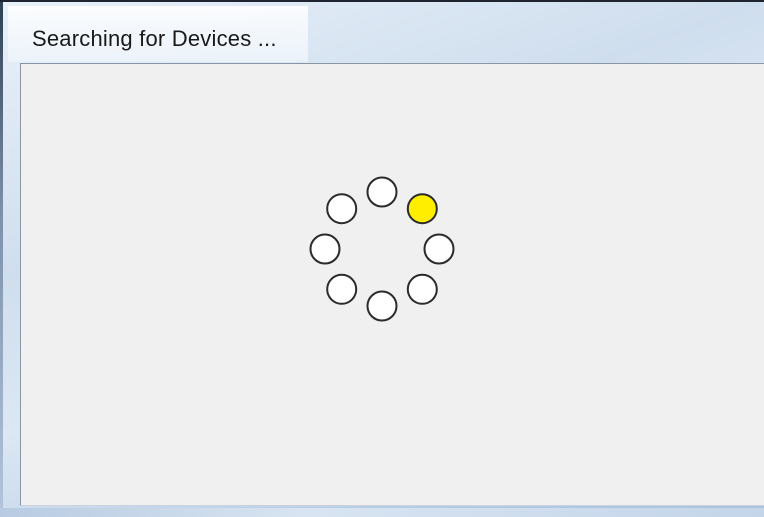 This screenshot has width=764, height=517. I want to click on spinner-dot-active, so click(422, 209).